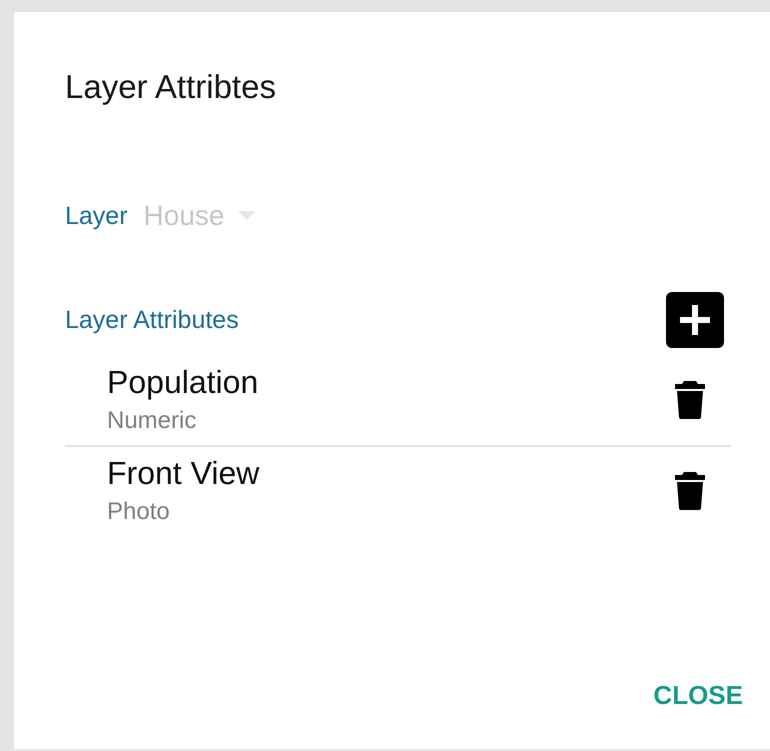  Describe the element at coordinates (152, 320) in the screenshot. I see `attributes-label: Layer Attributes` at that location.